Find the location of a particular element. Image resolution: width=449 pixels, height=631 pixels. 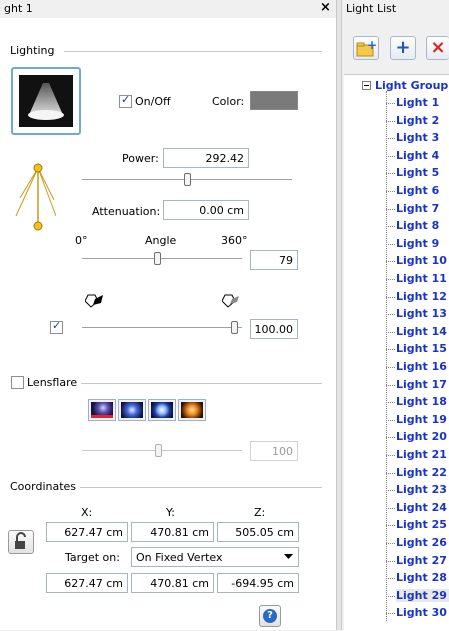

tree-item-light: Light 21 is located at coordinates (421, 454).